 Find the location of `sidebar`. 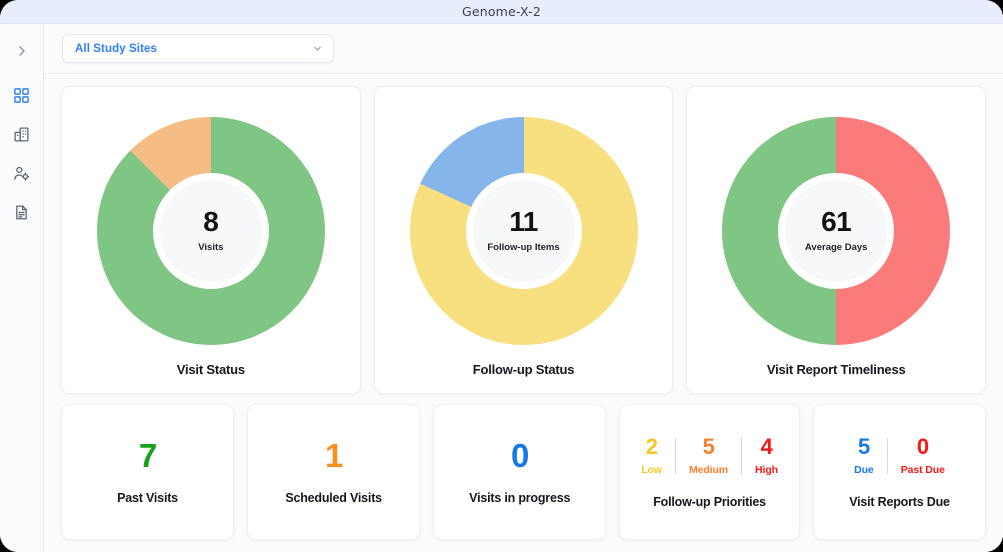

sidebar is located at coordinates (22, 288).